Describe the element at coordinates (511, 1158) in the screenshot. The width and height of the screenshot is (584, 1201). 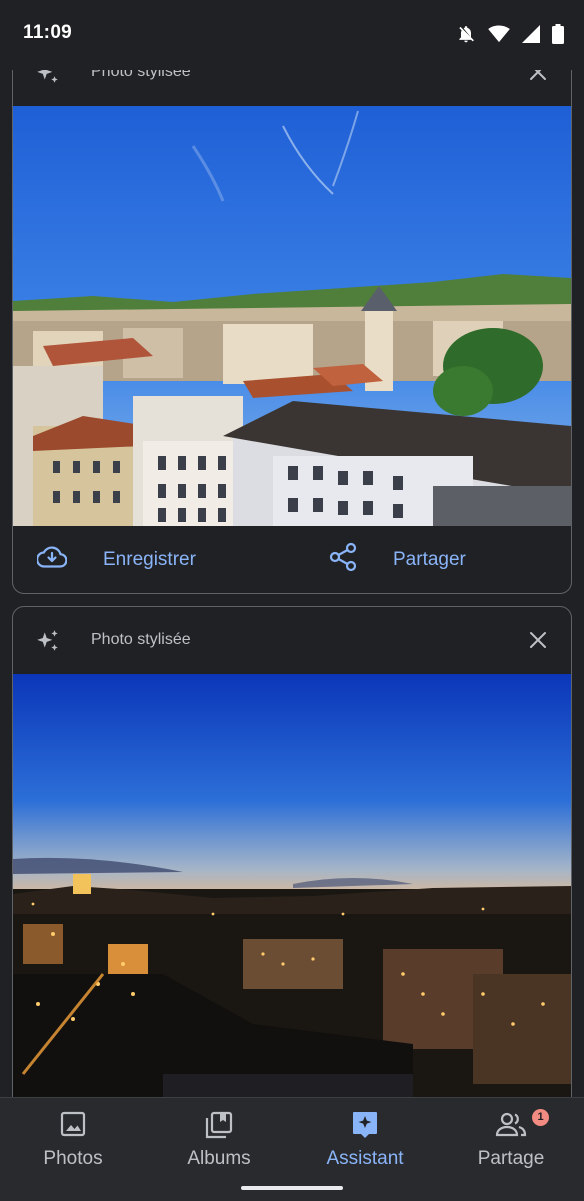
I see `nav-label-sharing: Partage` at that location.